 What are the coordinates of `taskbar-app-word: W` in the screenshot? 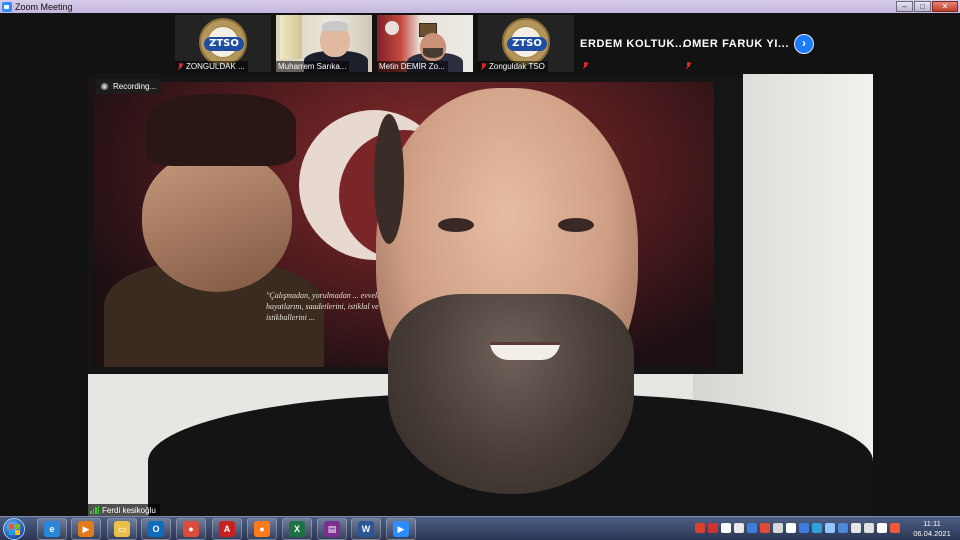 It's located at (366, 529).